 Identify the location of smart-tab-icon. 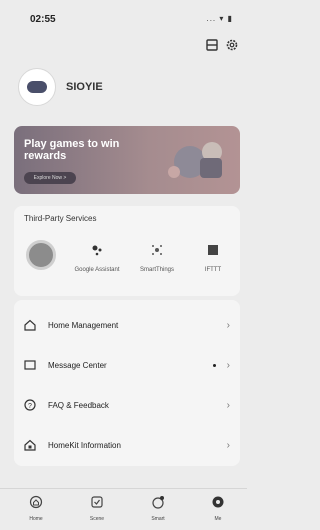
(158, 502).